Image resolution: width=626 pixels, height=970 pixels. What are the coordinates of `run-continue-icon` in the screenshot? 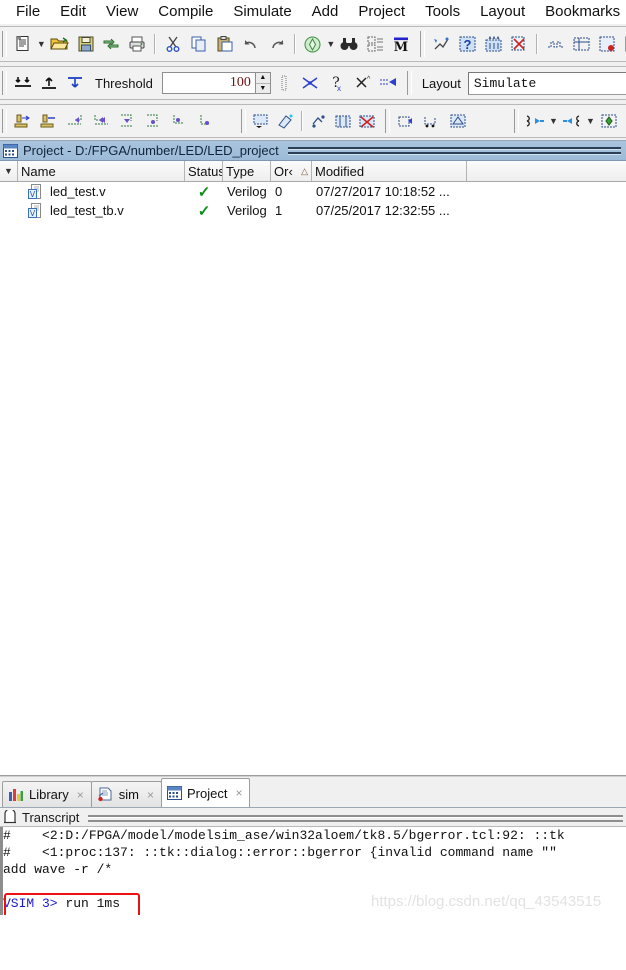 It's located at (432, 121).